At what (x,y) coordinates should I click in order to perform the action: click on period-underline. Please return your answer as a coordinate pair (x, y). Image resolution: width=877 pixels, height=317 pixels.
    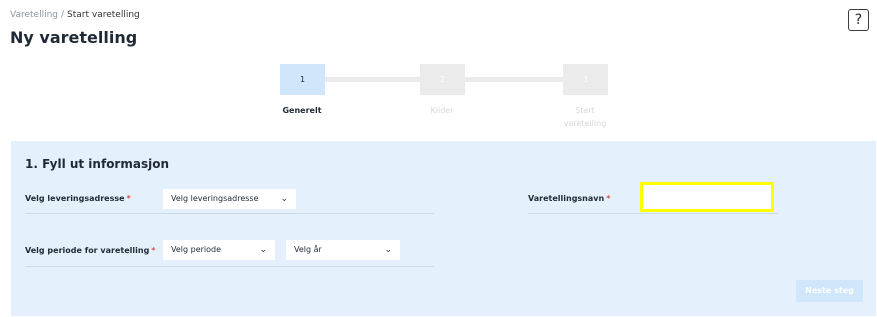
    Looking at the image, I should click on (229, 266).